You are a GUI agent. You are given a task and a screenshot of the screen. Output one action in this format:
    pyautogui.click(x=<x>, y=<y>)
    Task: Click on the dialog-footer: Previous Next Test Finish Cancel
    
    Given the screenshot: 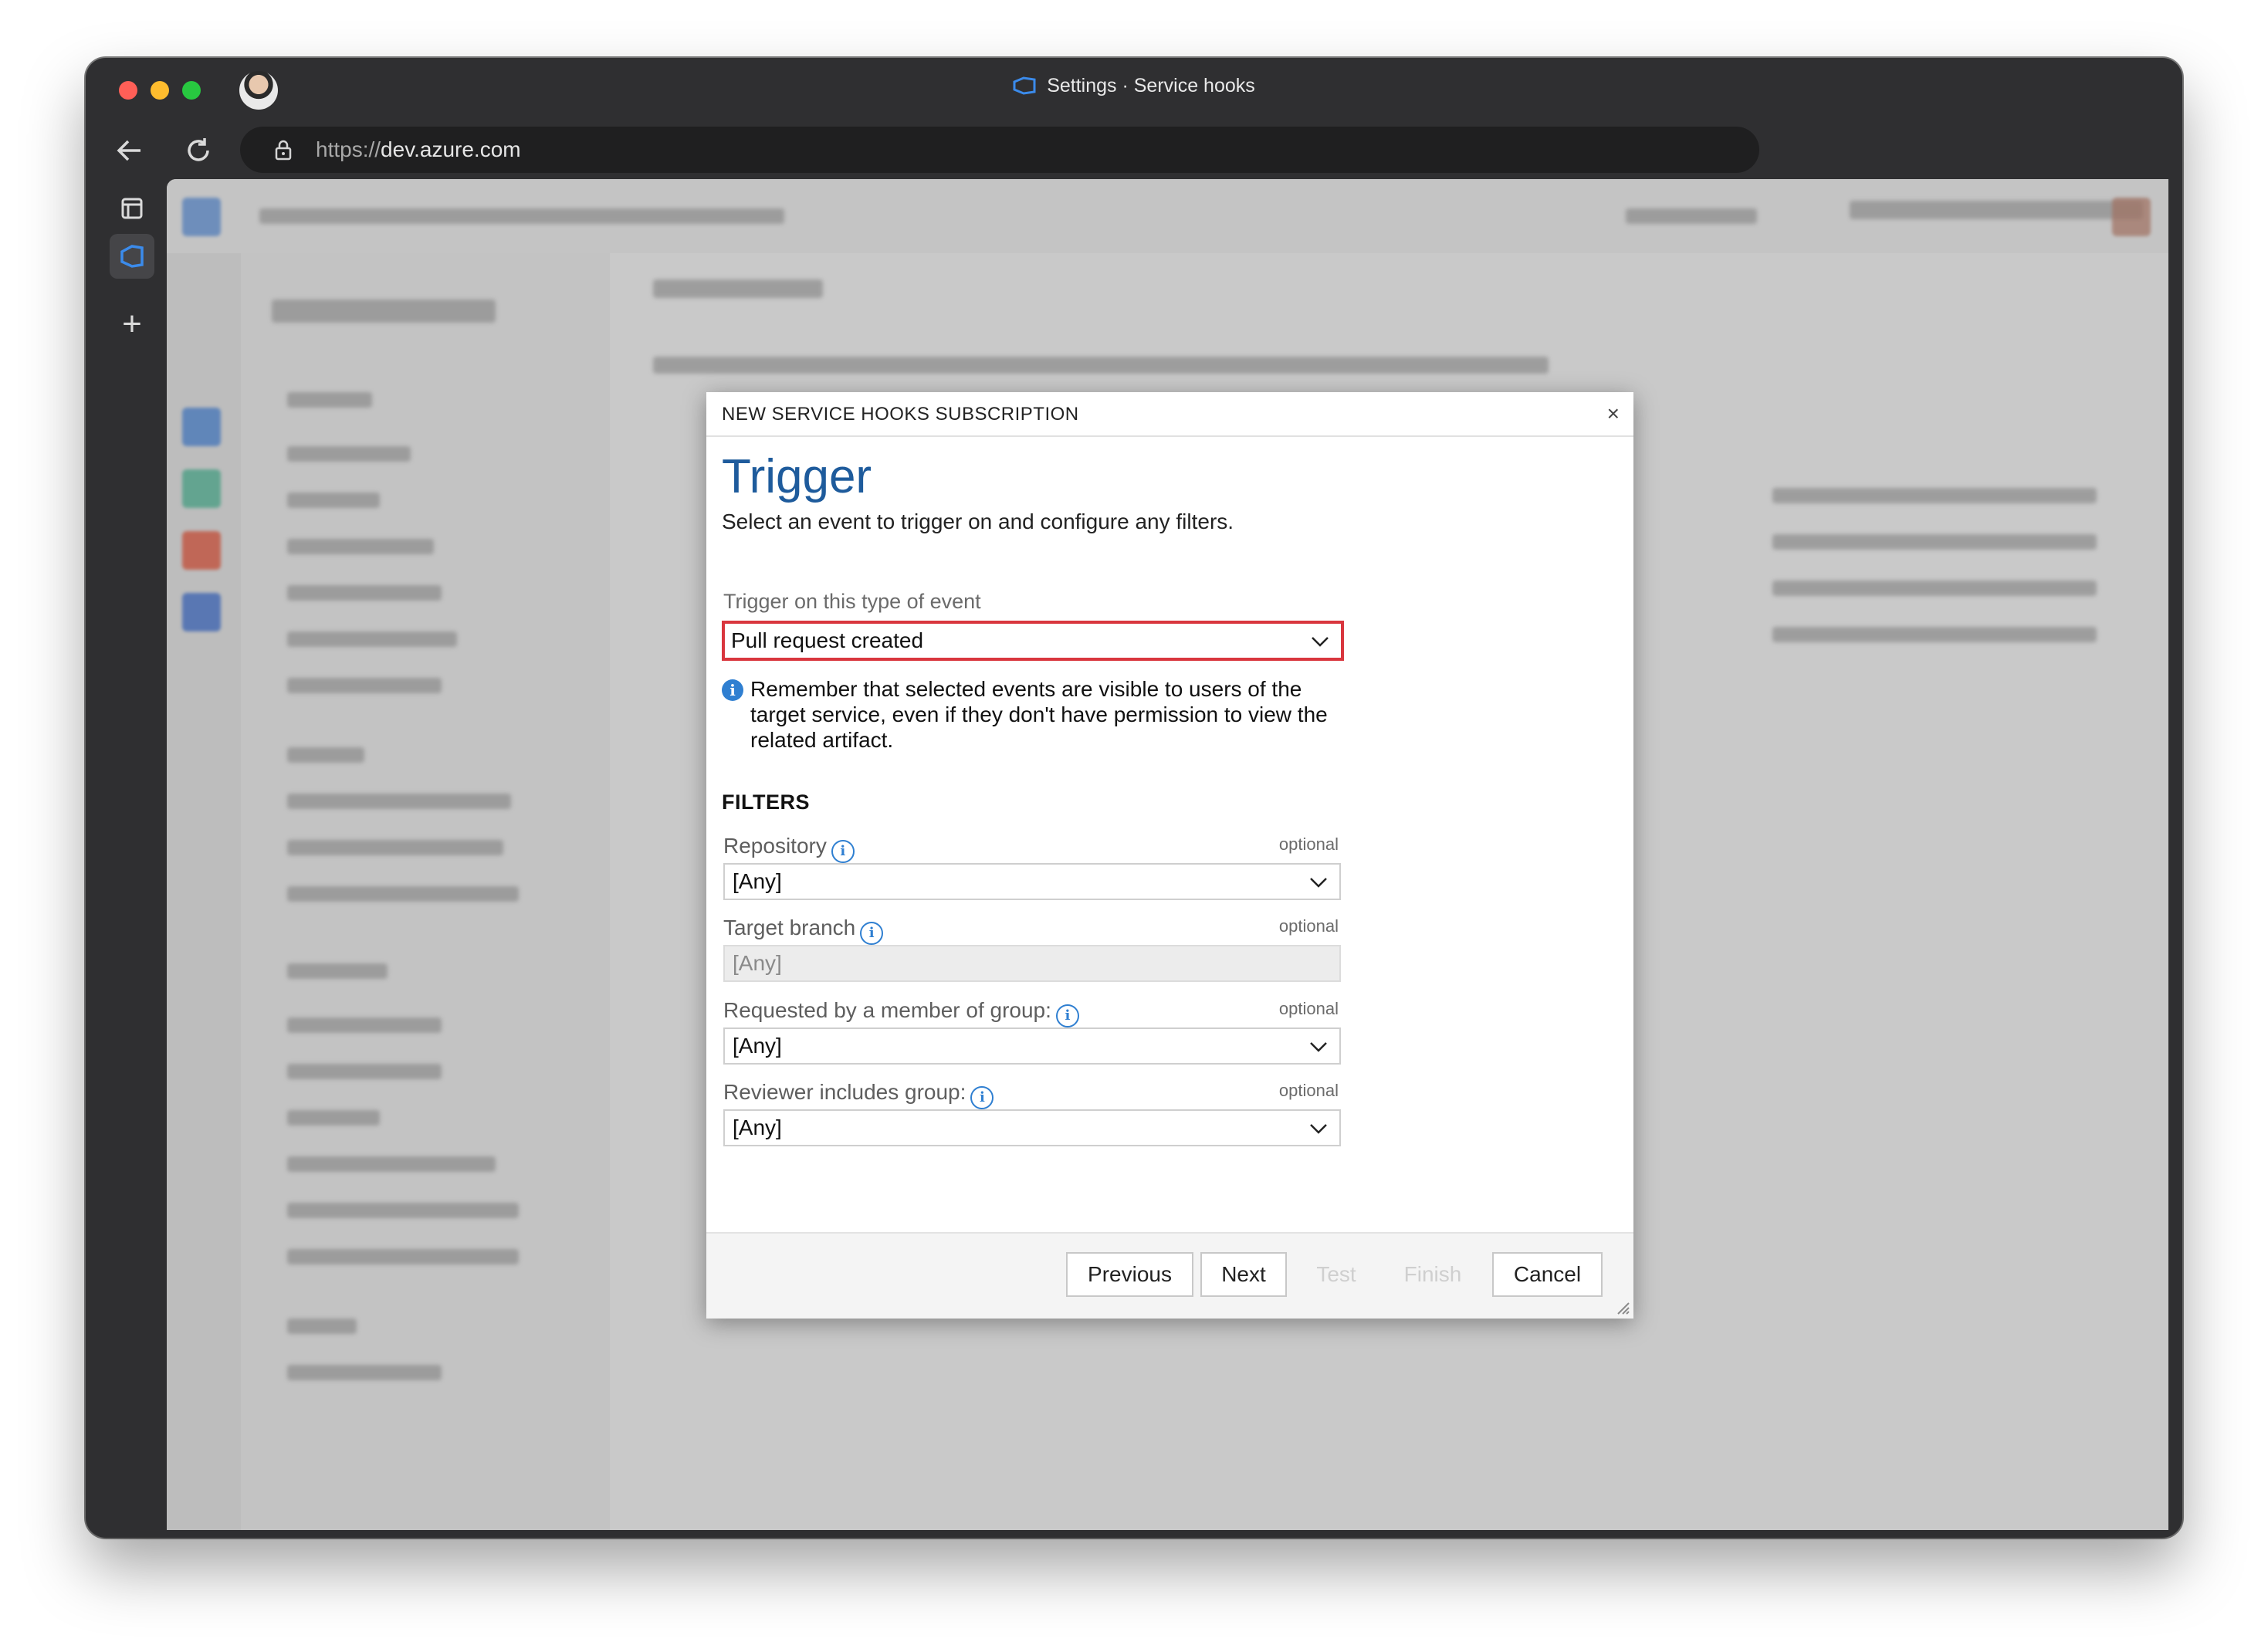 What is the action you would take?
    pyautogui.click(x=1169, y=1275)
    